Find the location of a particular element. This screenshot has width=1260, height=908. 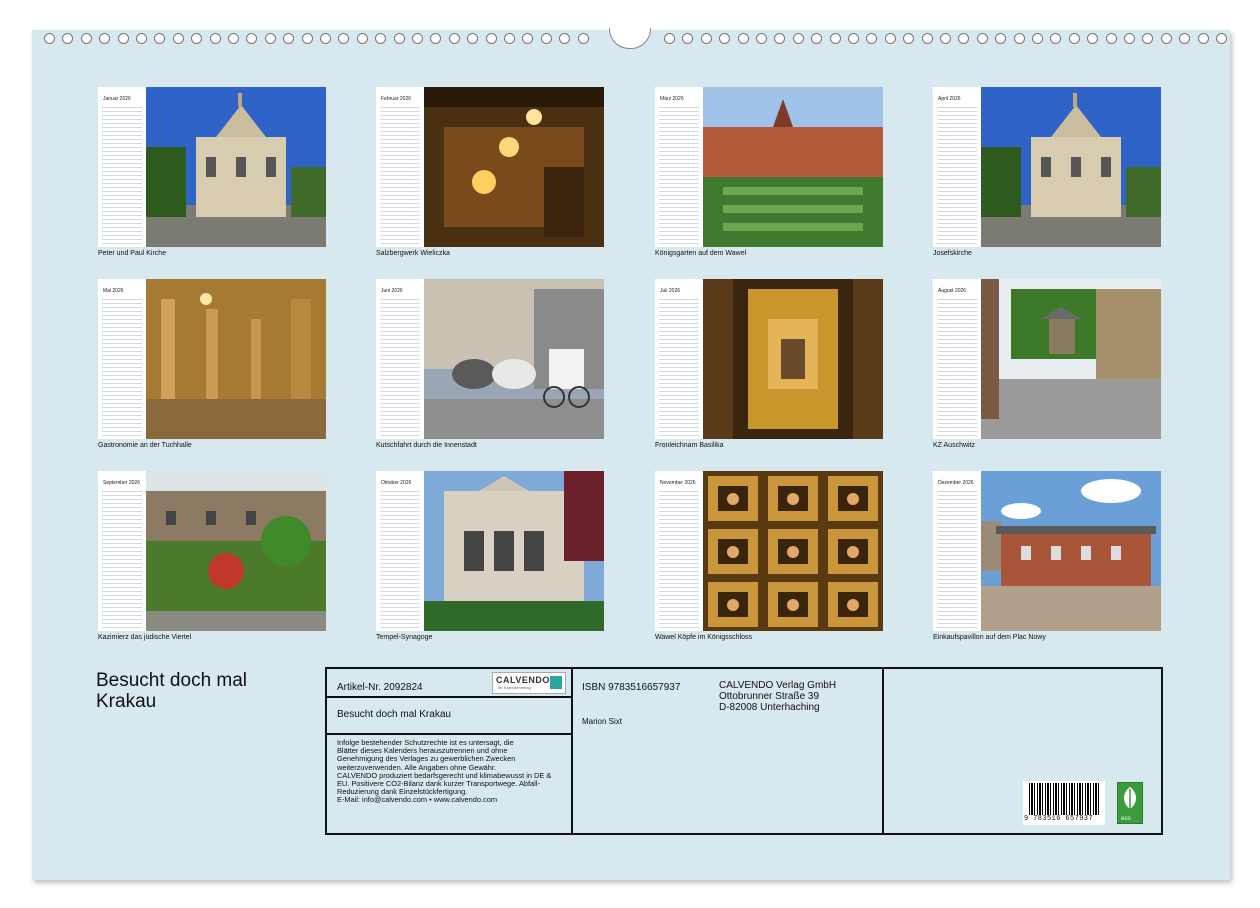

article-number: Artikel-Nr. 2092824 is located at coordinates (380, 687).